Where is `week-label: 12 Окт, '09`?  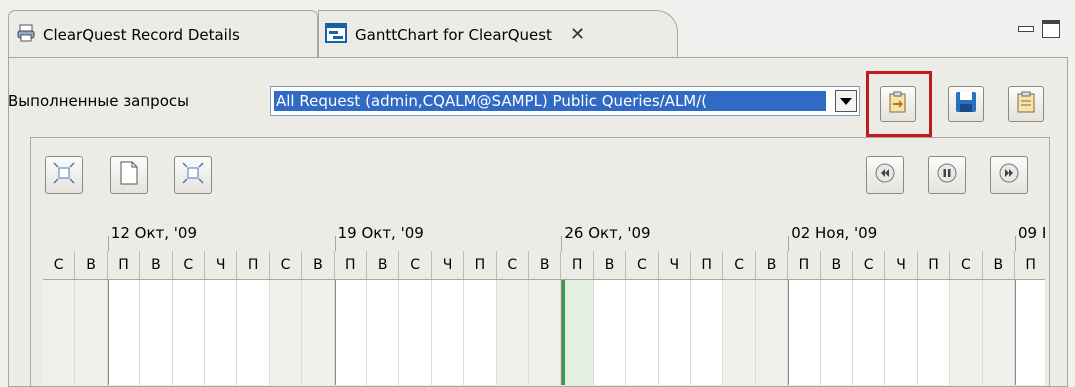
week-label: 12 Окт, '09 is located at coordinates (154, 233).